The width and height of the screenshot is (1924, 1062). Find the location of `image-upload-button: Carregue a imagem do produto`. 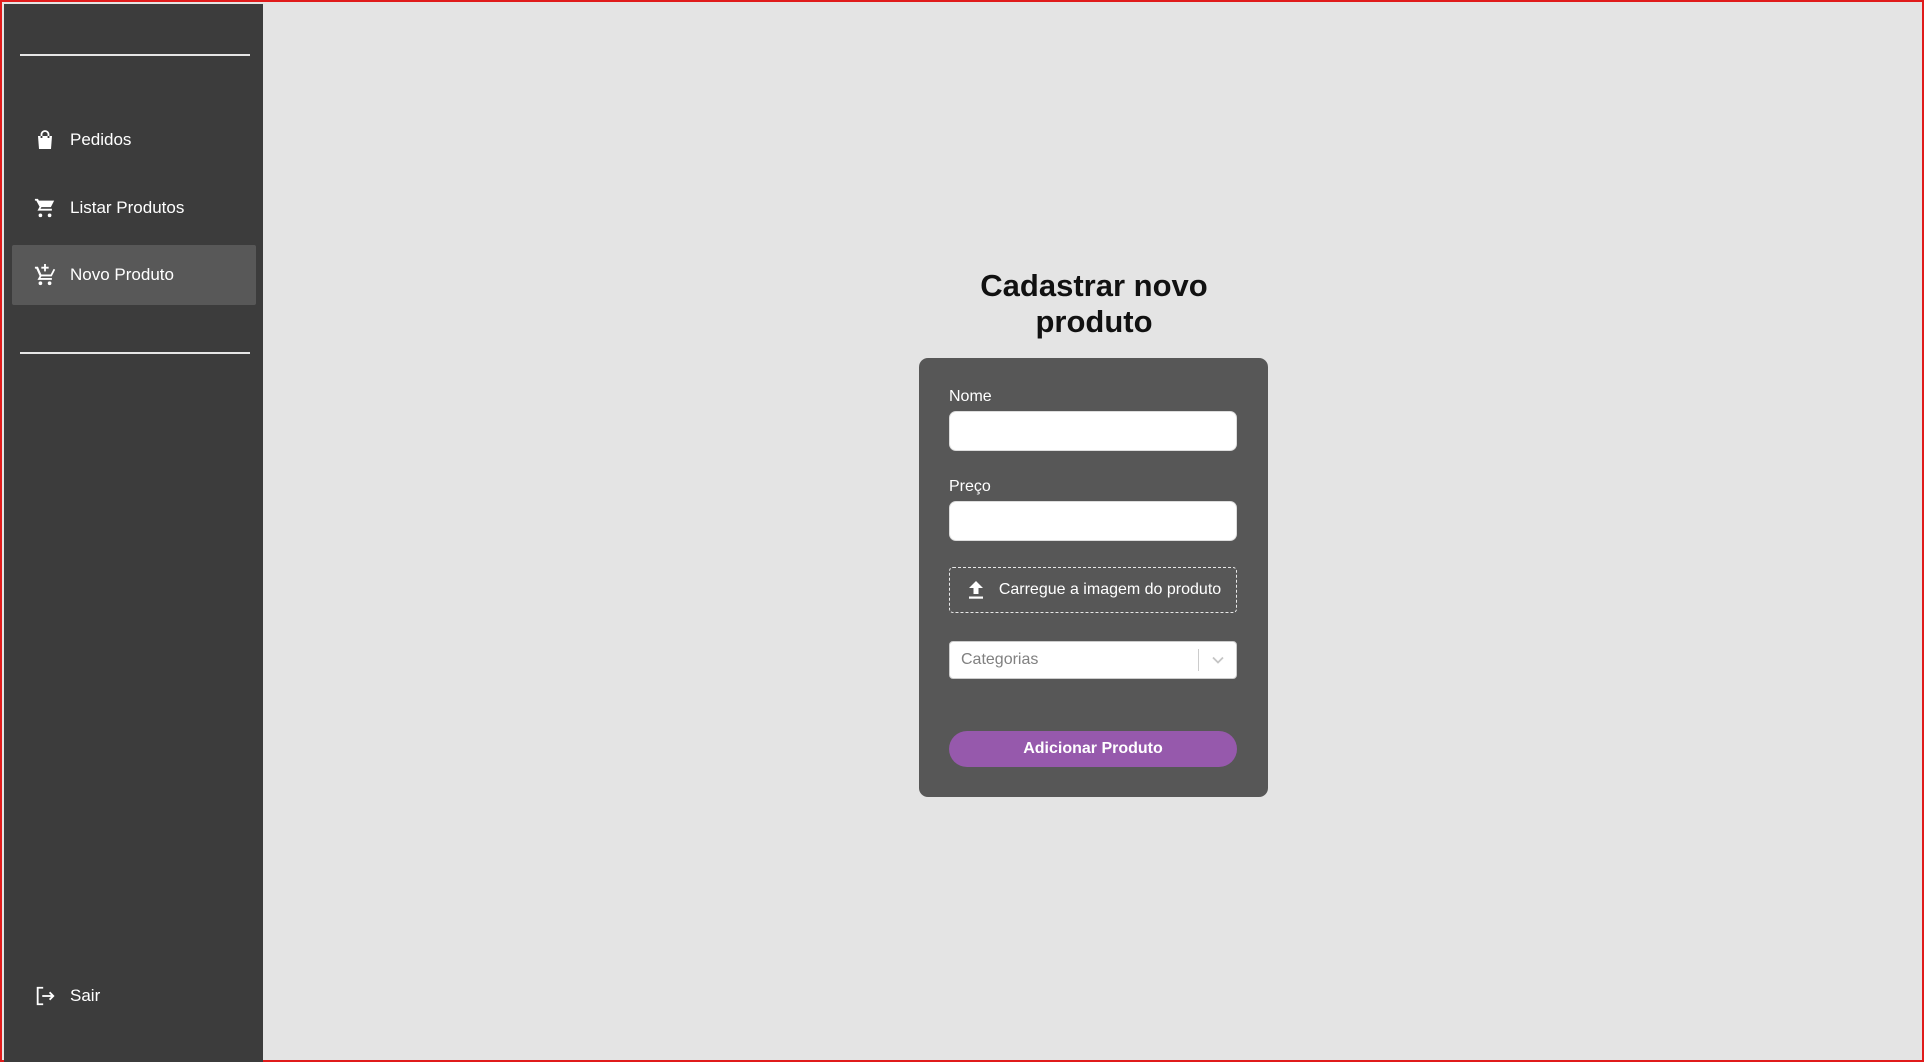

image-upload-button: Carregue a imagem do produto is located at coordinates (1093, 590).